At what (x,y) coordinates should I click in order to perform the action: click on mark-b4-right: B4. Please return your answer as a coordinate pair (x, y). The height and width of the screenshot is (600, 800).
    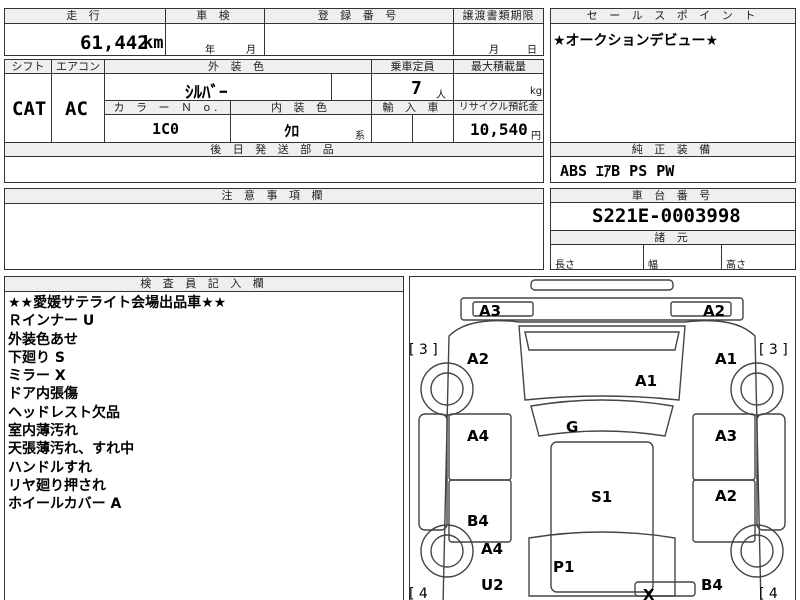
    Looking at the image, I should click on (712, 585).